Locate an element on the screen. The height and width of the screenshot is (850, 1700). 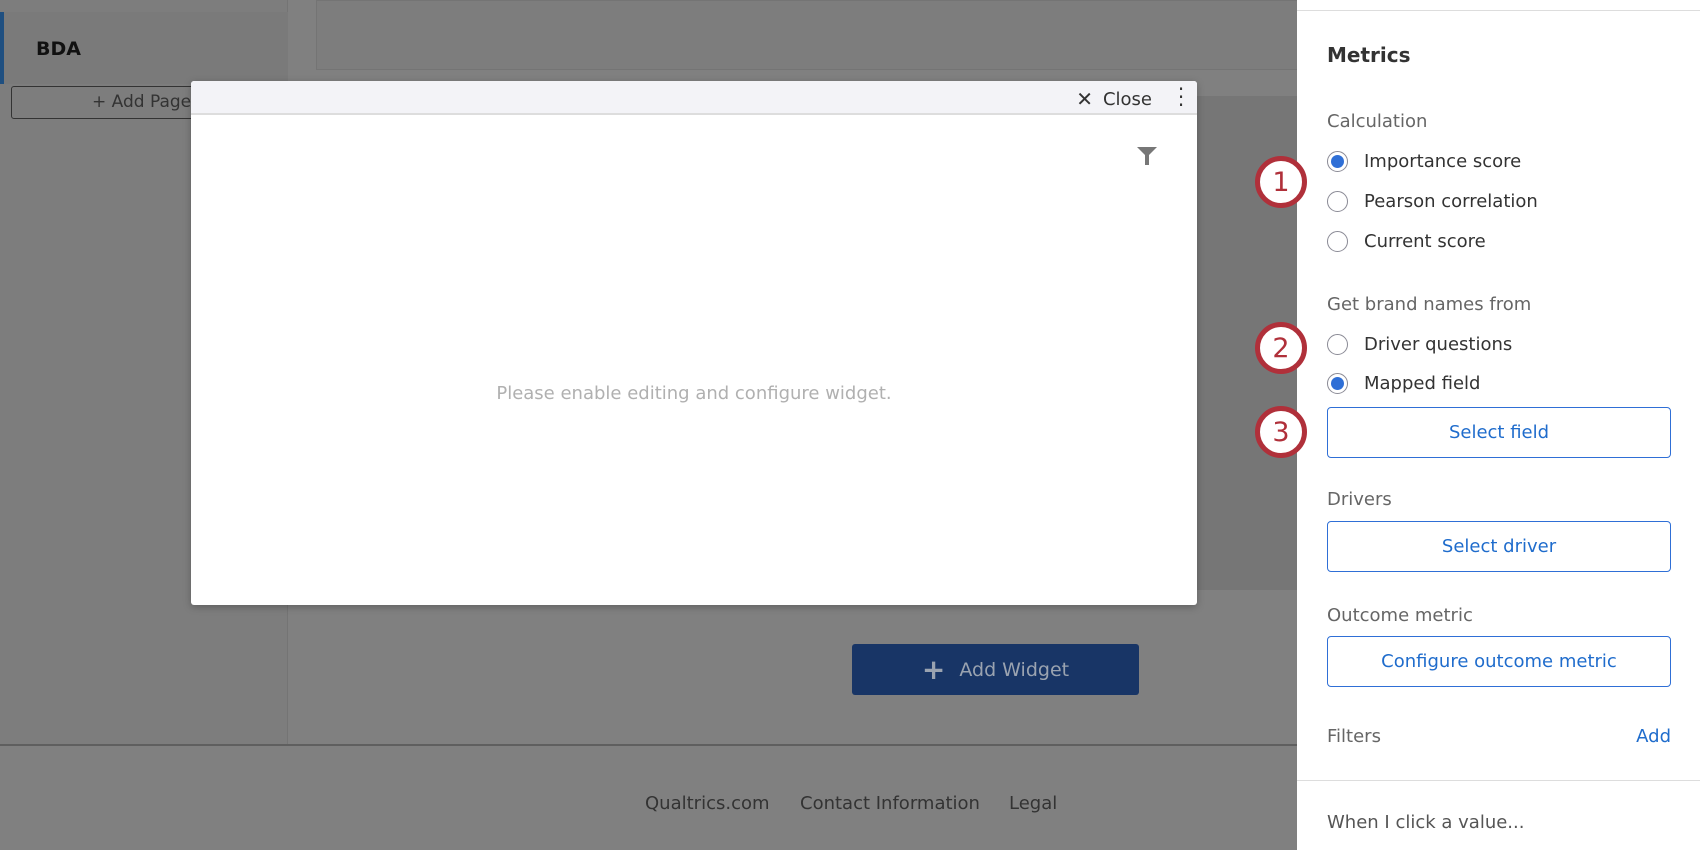
outcome-metric-label: Outcome metric is located at coordinates (1400, 615).